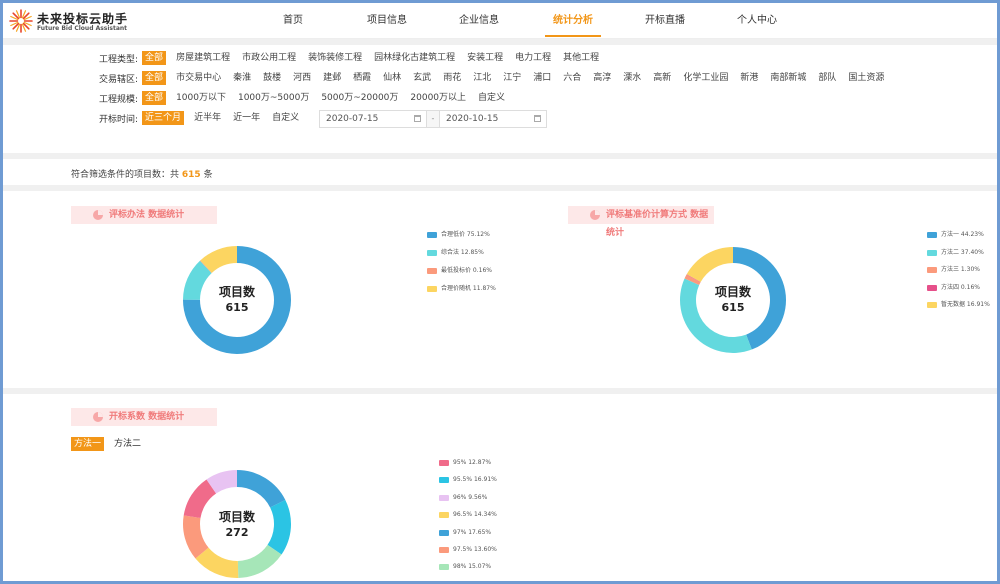 Image resolution: width=1000 pixels, height=584 pixels. Describe the element at coordinates (387, 21) in the screenshot. I see `nav-project-info: 项目信息` at that location.